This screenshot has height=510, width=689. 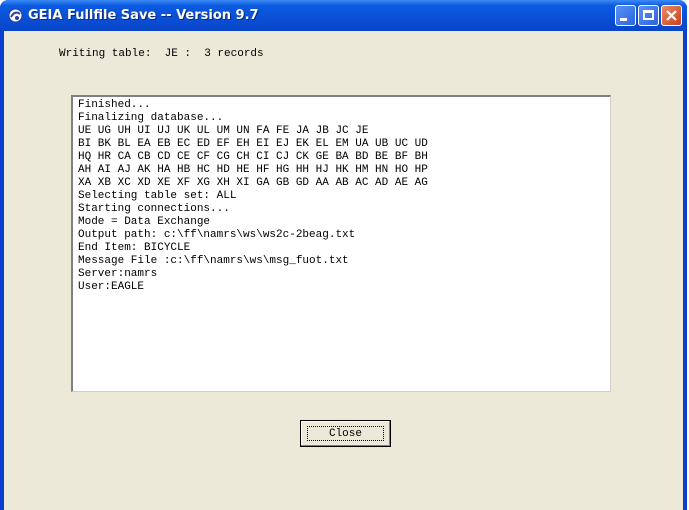 I want to click on app-icon, so click(x=15, y=15).